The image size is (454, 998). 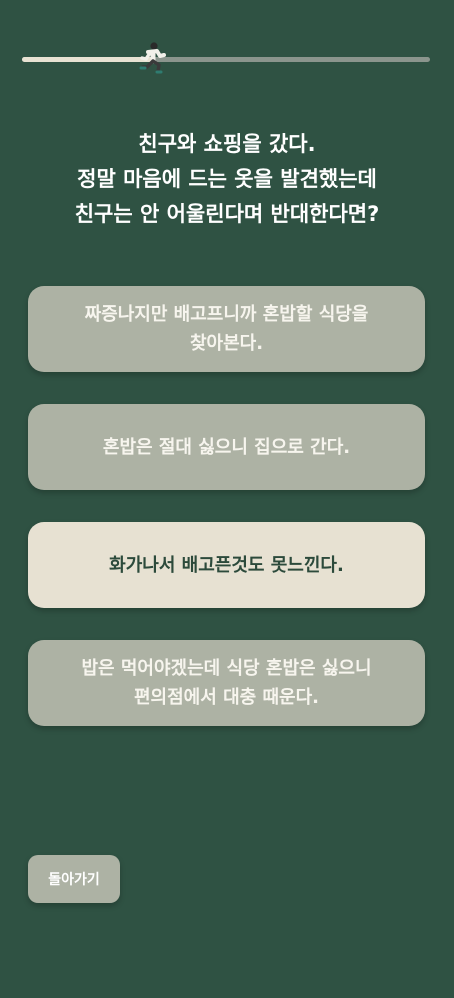 What do you see at coordinates (226, 565) in the screenshot?
I see `answer-option-3: 화가나서 배고픈것도 못느낀다.` at bounding box center [226, 565].